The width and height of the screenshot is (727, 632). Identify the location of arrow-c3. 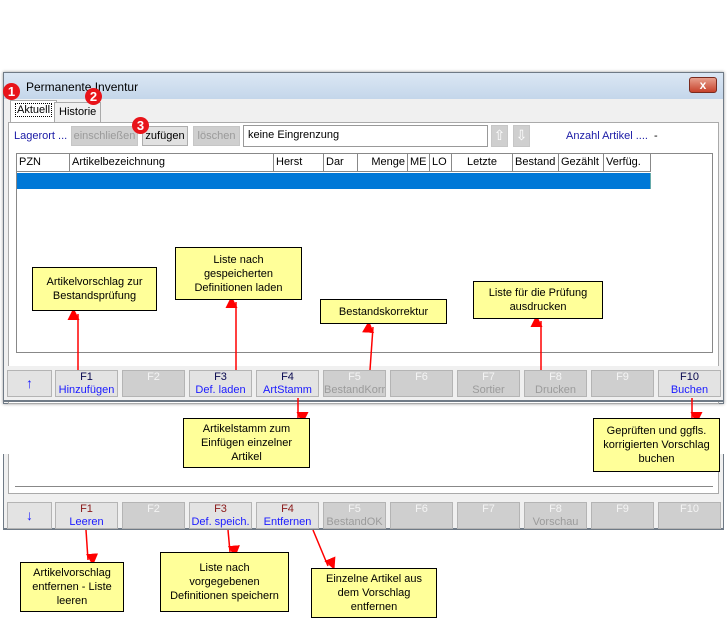
(368, 345).